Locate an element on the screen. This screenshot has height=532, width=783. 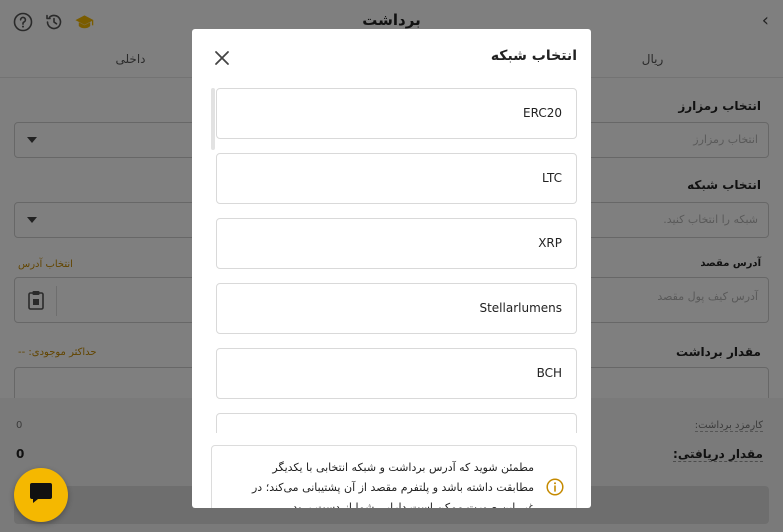
chat-button is located at coordinates (41, 495).